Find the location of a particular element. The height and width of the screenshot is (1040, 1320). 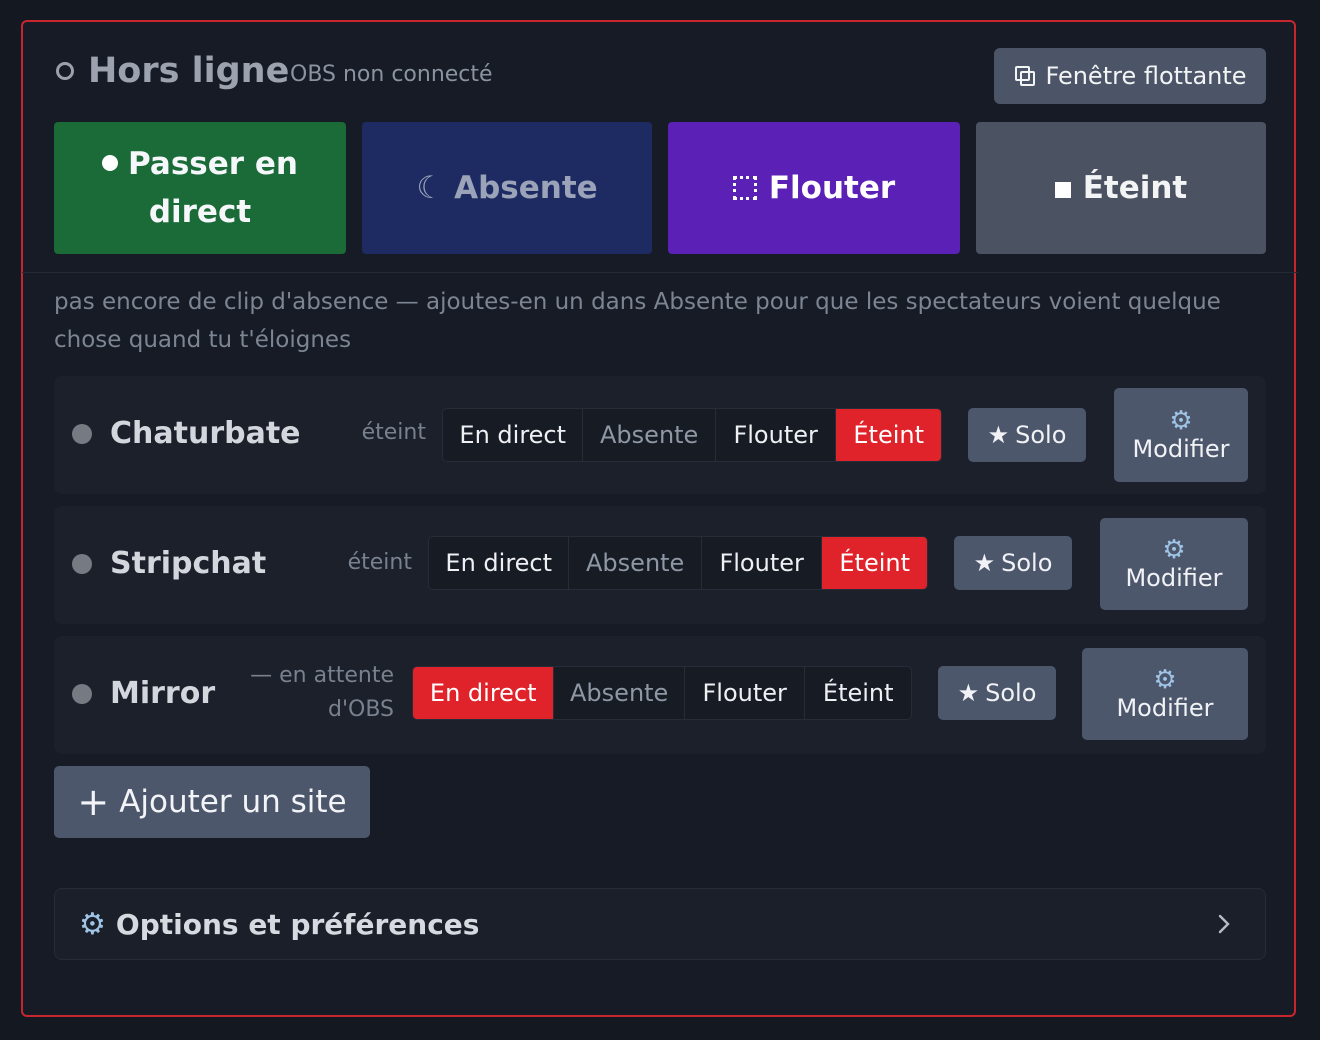

status-indicator-icon is located at coordinates (65, 71).